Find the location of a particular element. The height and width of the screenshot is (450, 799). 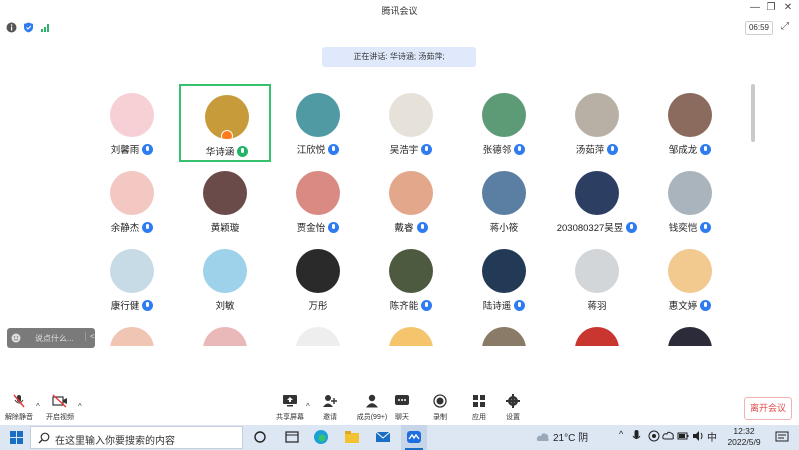

participant-tile: 蒋小筱 is located at coordinates (504, 201).